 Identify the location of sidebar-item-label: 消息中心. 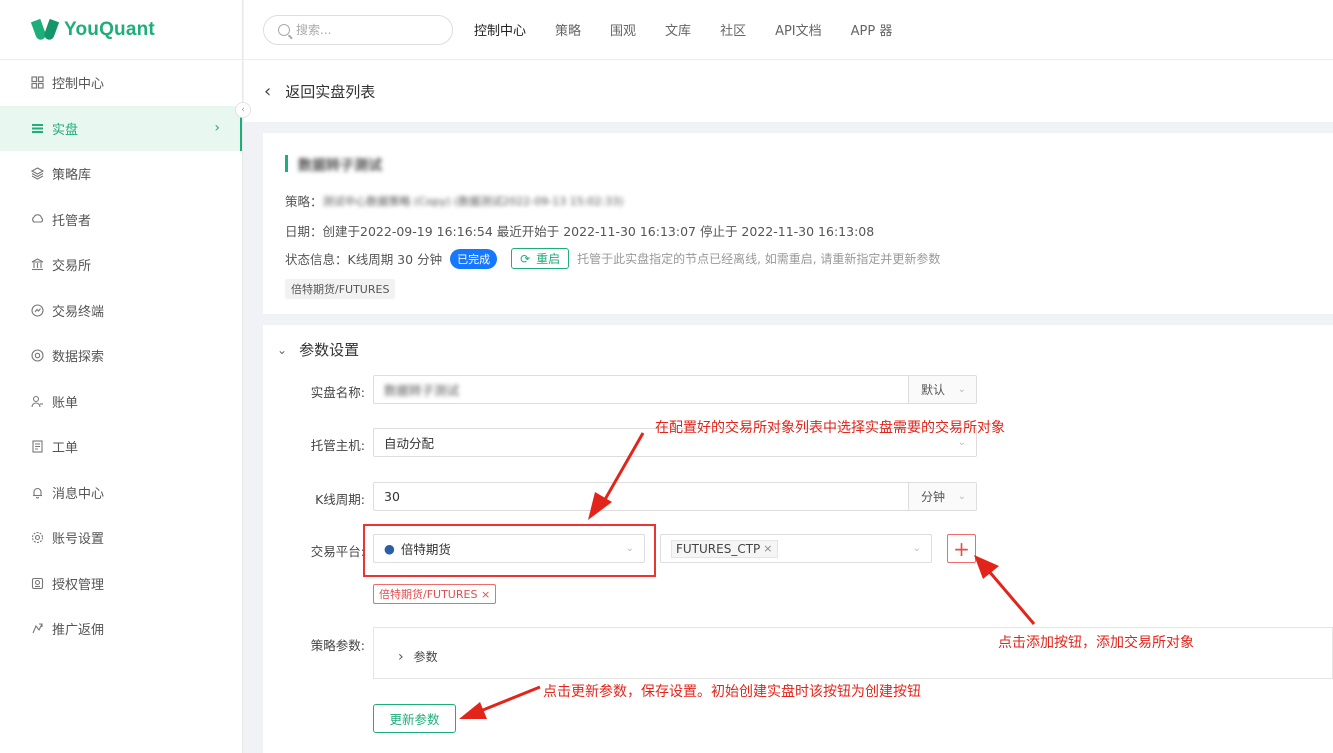
(78, 494).